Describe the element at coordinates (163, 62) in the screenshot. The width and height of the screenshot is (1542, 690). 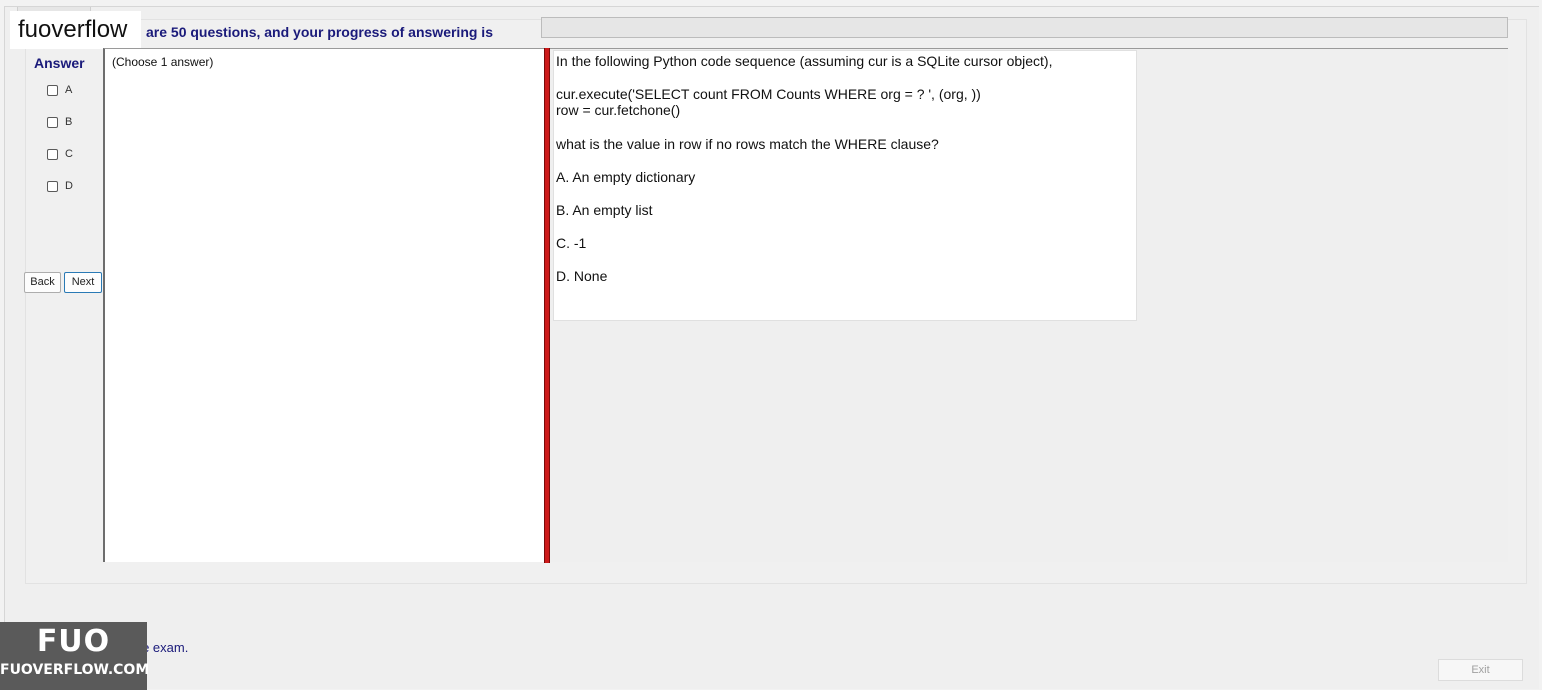
I see `choose-instruction: (Choose 1 answer)` at that location.